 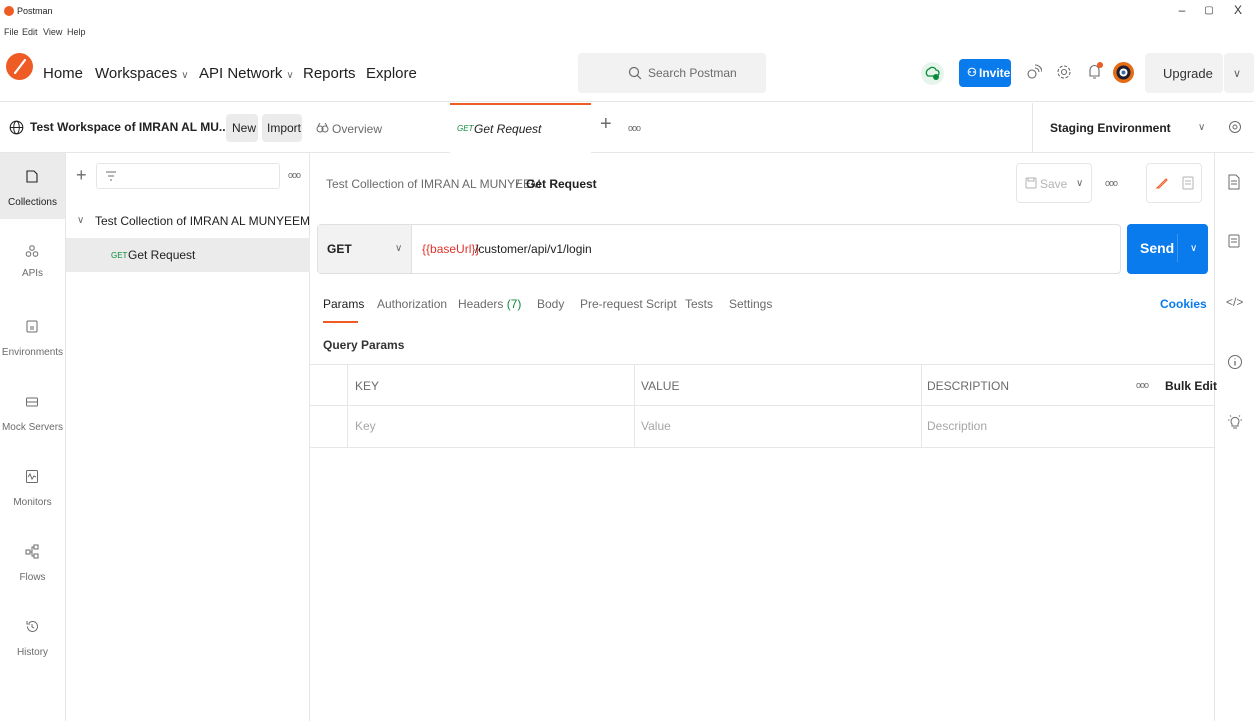 I want to click on flows-icon, so click(x=32, y=551).